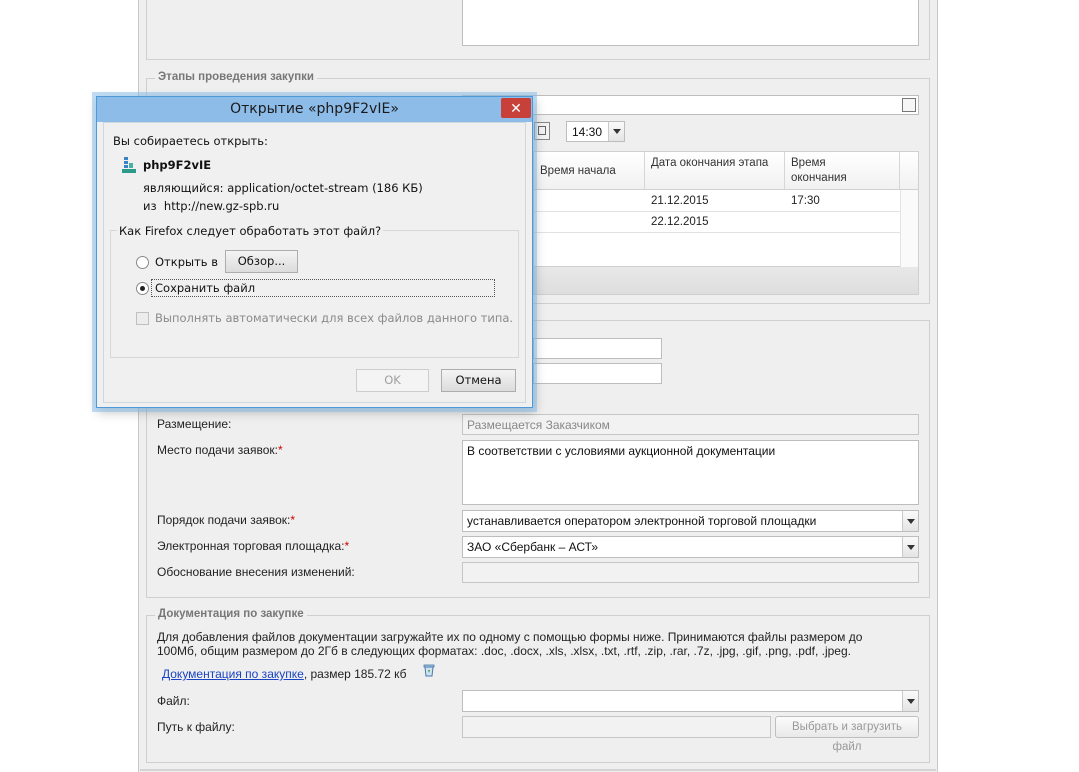 Image resolution: width=1079 pixels, height=772 pixels. What do you see at coordinates (314, 109) in the screenshot?
I see `dialog-title: Открытие «php9F2vIE»` at bounding box center [314, 109].